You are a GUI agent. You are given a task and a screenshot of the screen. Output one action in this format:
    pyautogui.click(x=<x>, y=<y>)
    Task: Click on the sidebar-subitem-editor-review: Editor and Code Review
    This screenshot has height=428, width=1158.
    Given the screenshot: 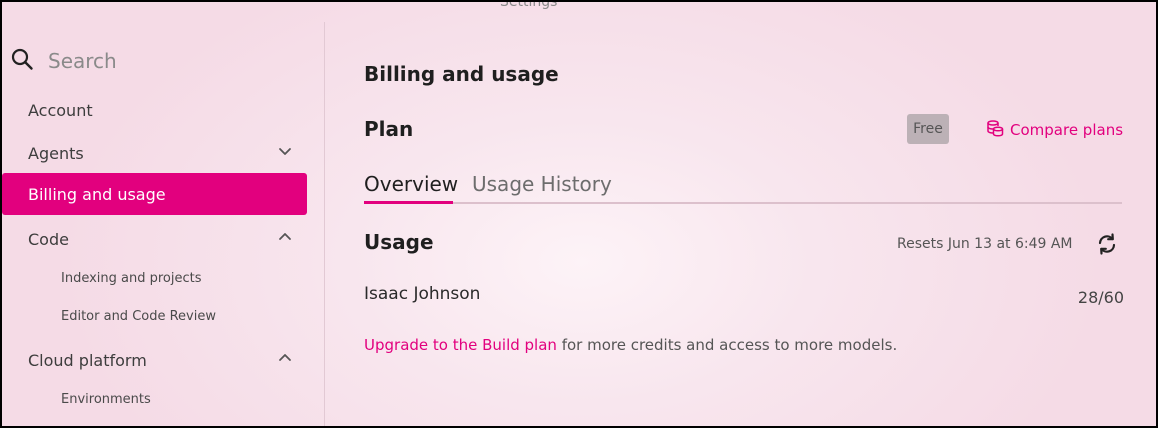 What is the action you would take?
    pyautogui.click(x=154, y=316)
    